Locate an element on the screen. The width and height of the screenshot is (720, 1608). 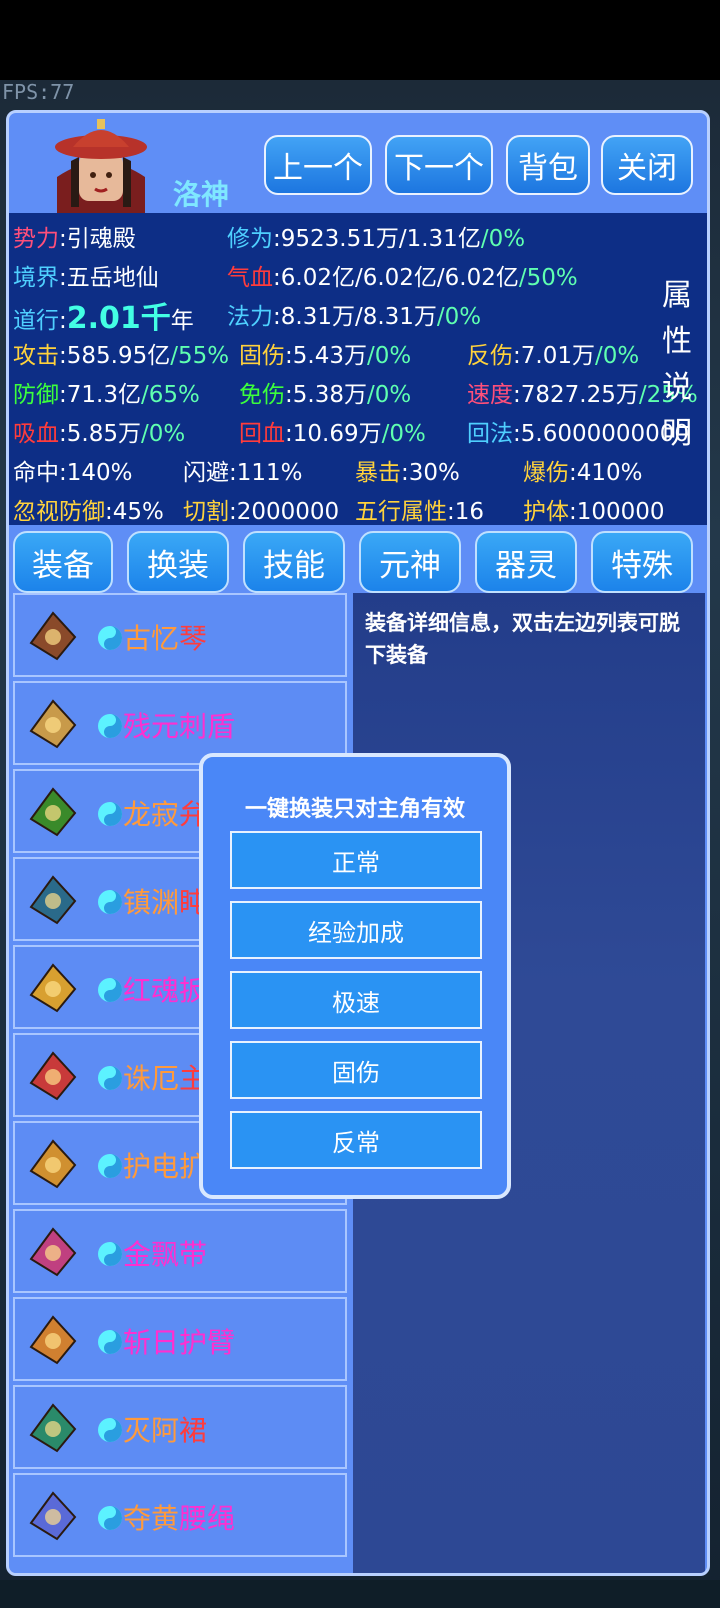
equipment-name-part: 琴 is located at coordinates (193, 638).